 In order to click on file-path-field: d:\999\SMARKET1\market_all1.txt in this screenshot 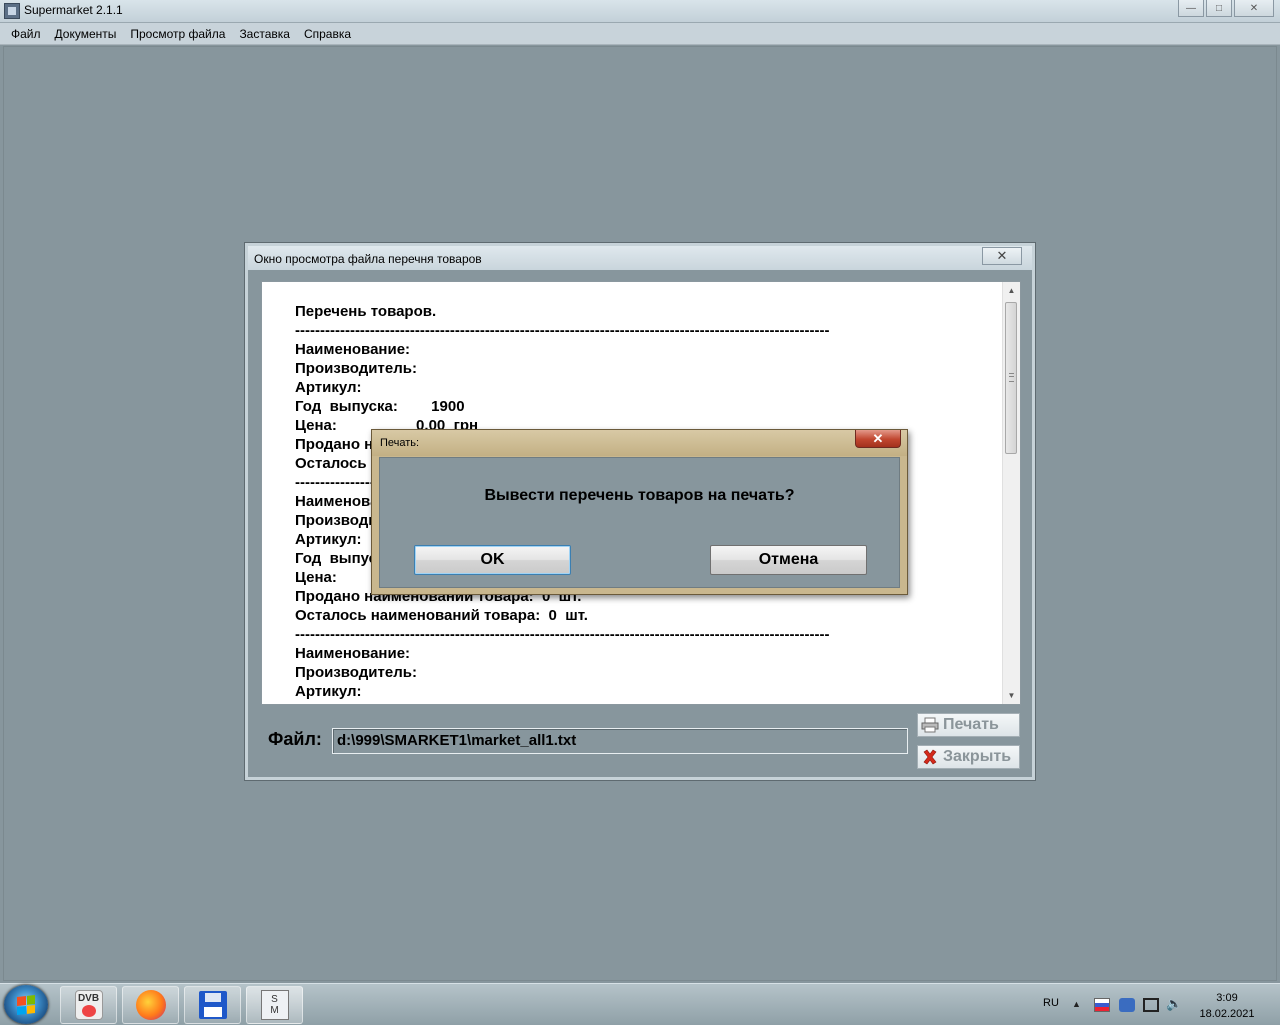, I will do `click(620, 741)`.